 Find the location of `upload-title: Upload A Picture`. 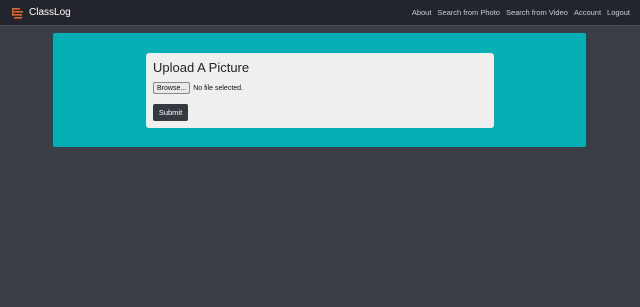

upload-title: Upload A Picture is located at coordinates (201, 67).